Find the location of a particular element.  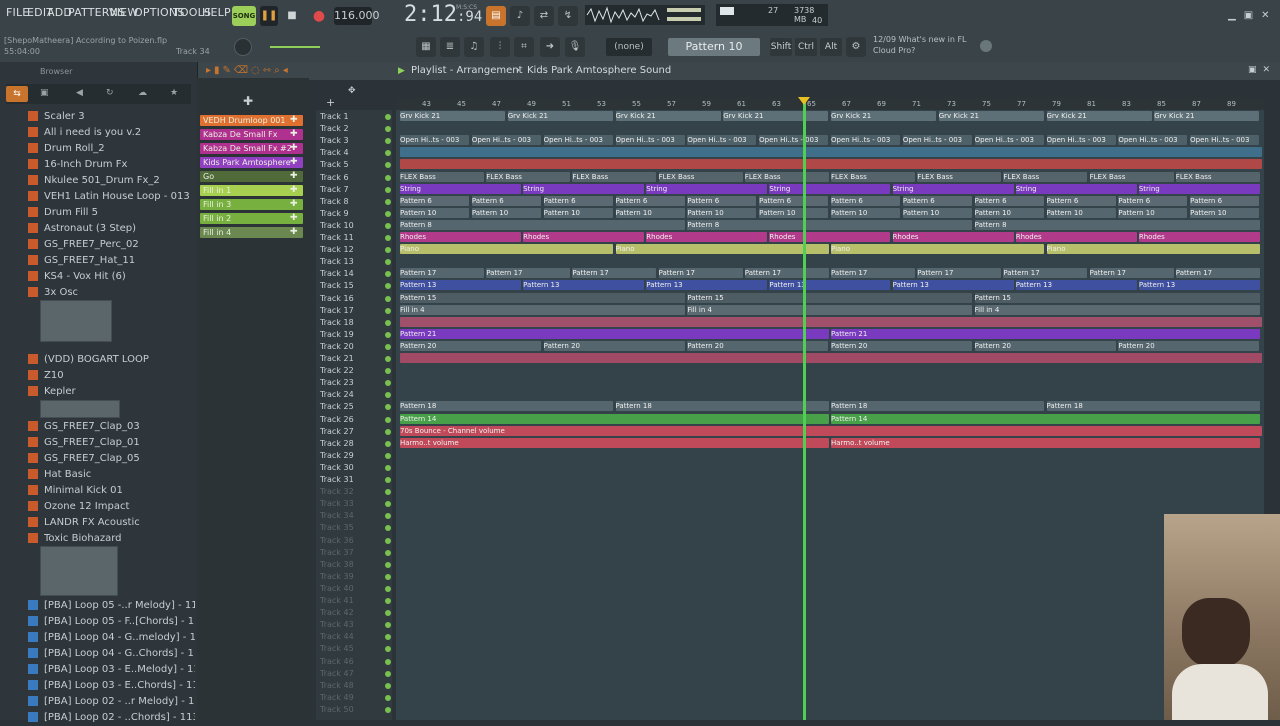

browser-item: Hat Basic is located at coordinates (97, 475).